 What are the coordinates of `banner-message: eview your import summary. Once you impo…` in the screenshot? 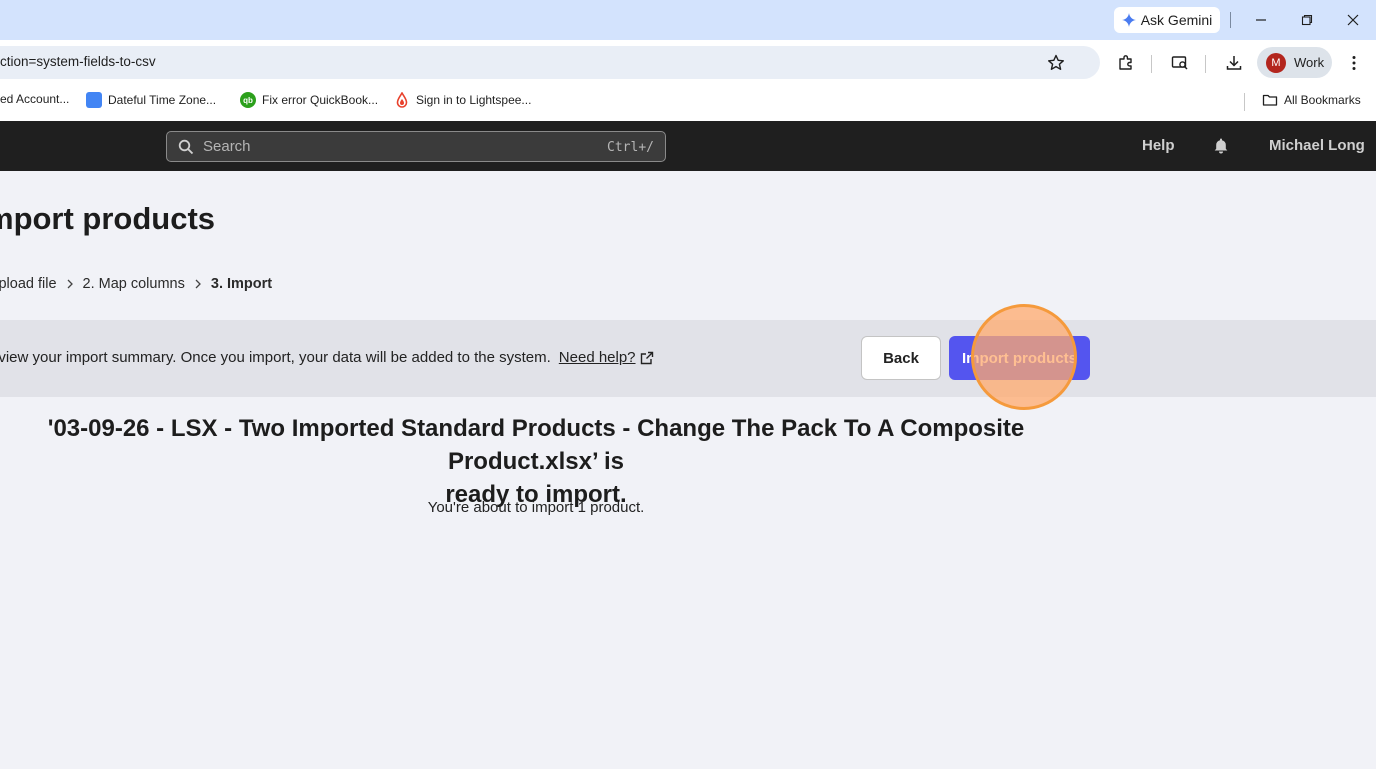 It's located at (327, 357).